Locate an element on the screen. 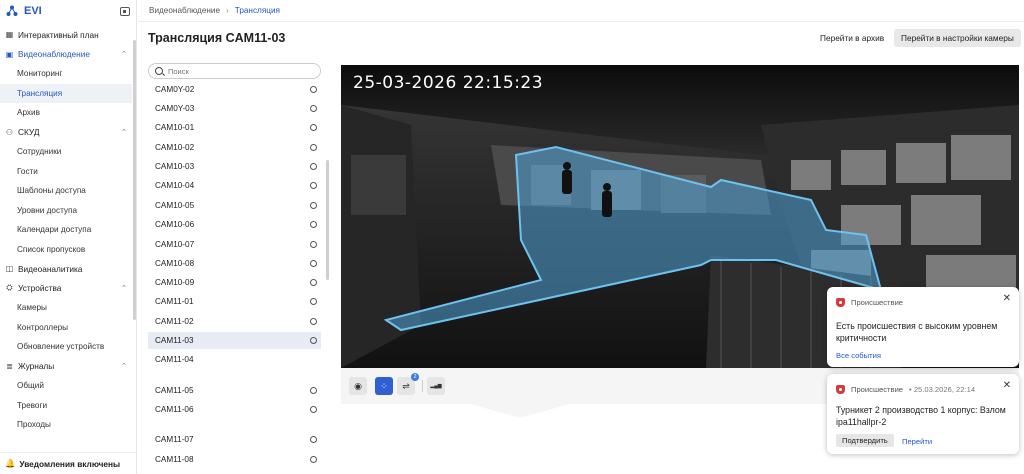 This screenshot has width=1024, height=474. sidebar-item: Проходы is located at coordinates (68, 425).